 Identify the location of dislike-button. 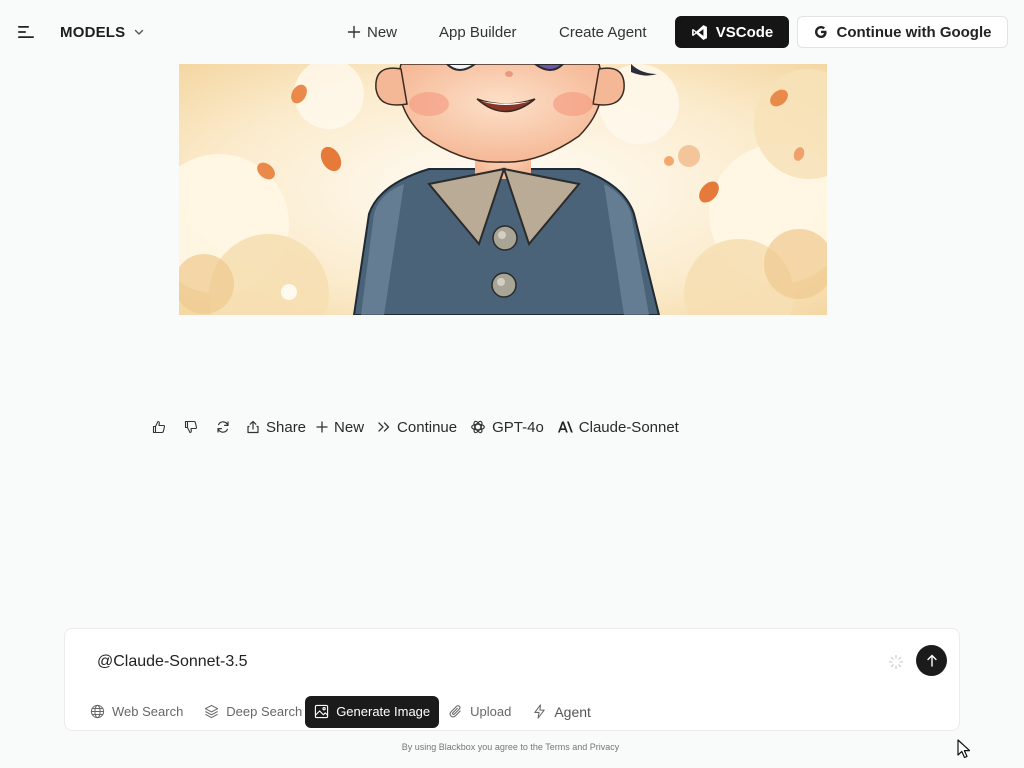
(191, 427).